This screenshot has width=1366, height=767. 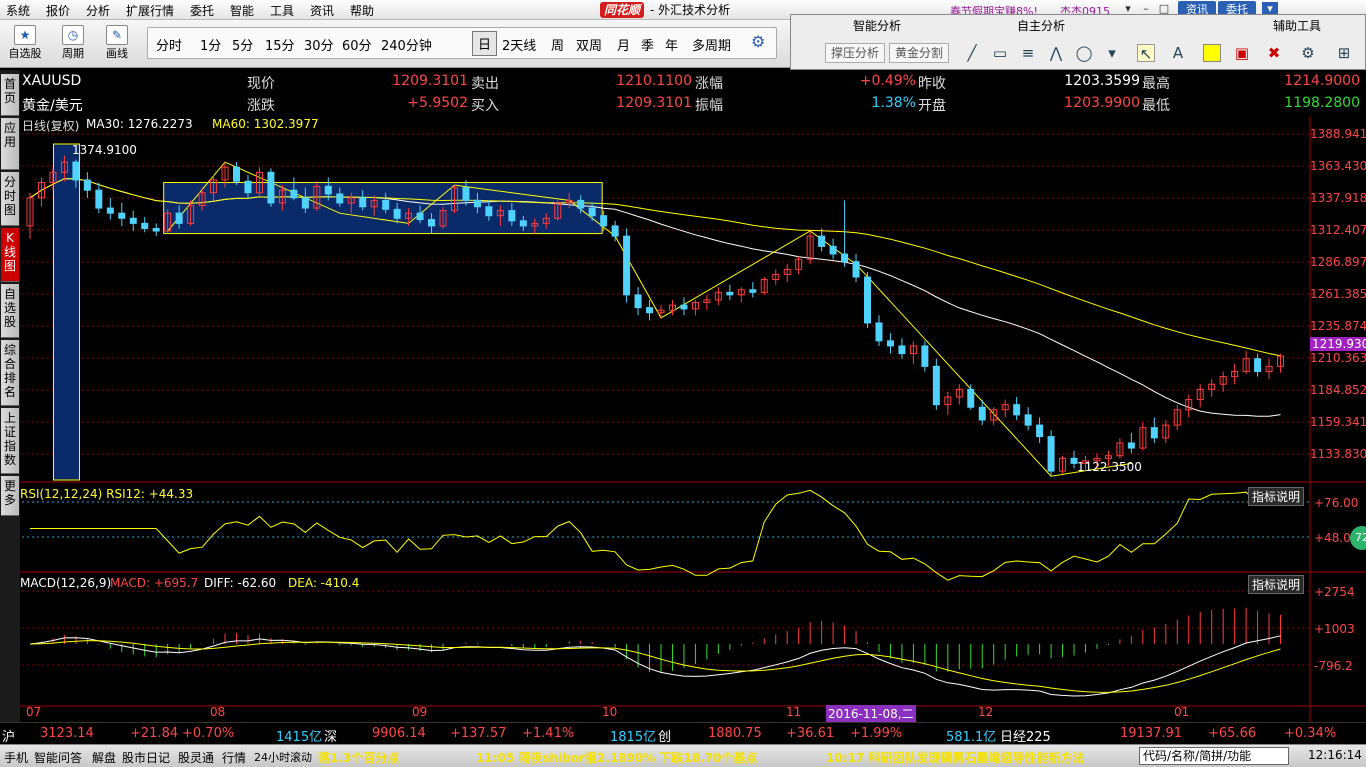 I want to click on sz-index: 9906.14, so click(x=399, y=733).